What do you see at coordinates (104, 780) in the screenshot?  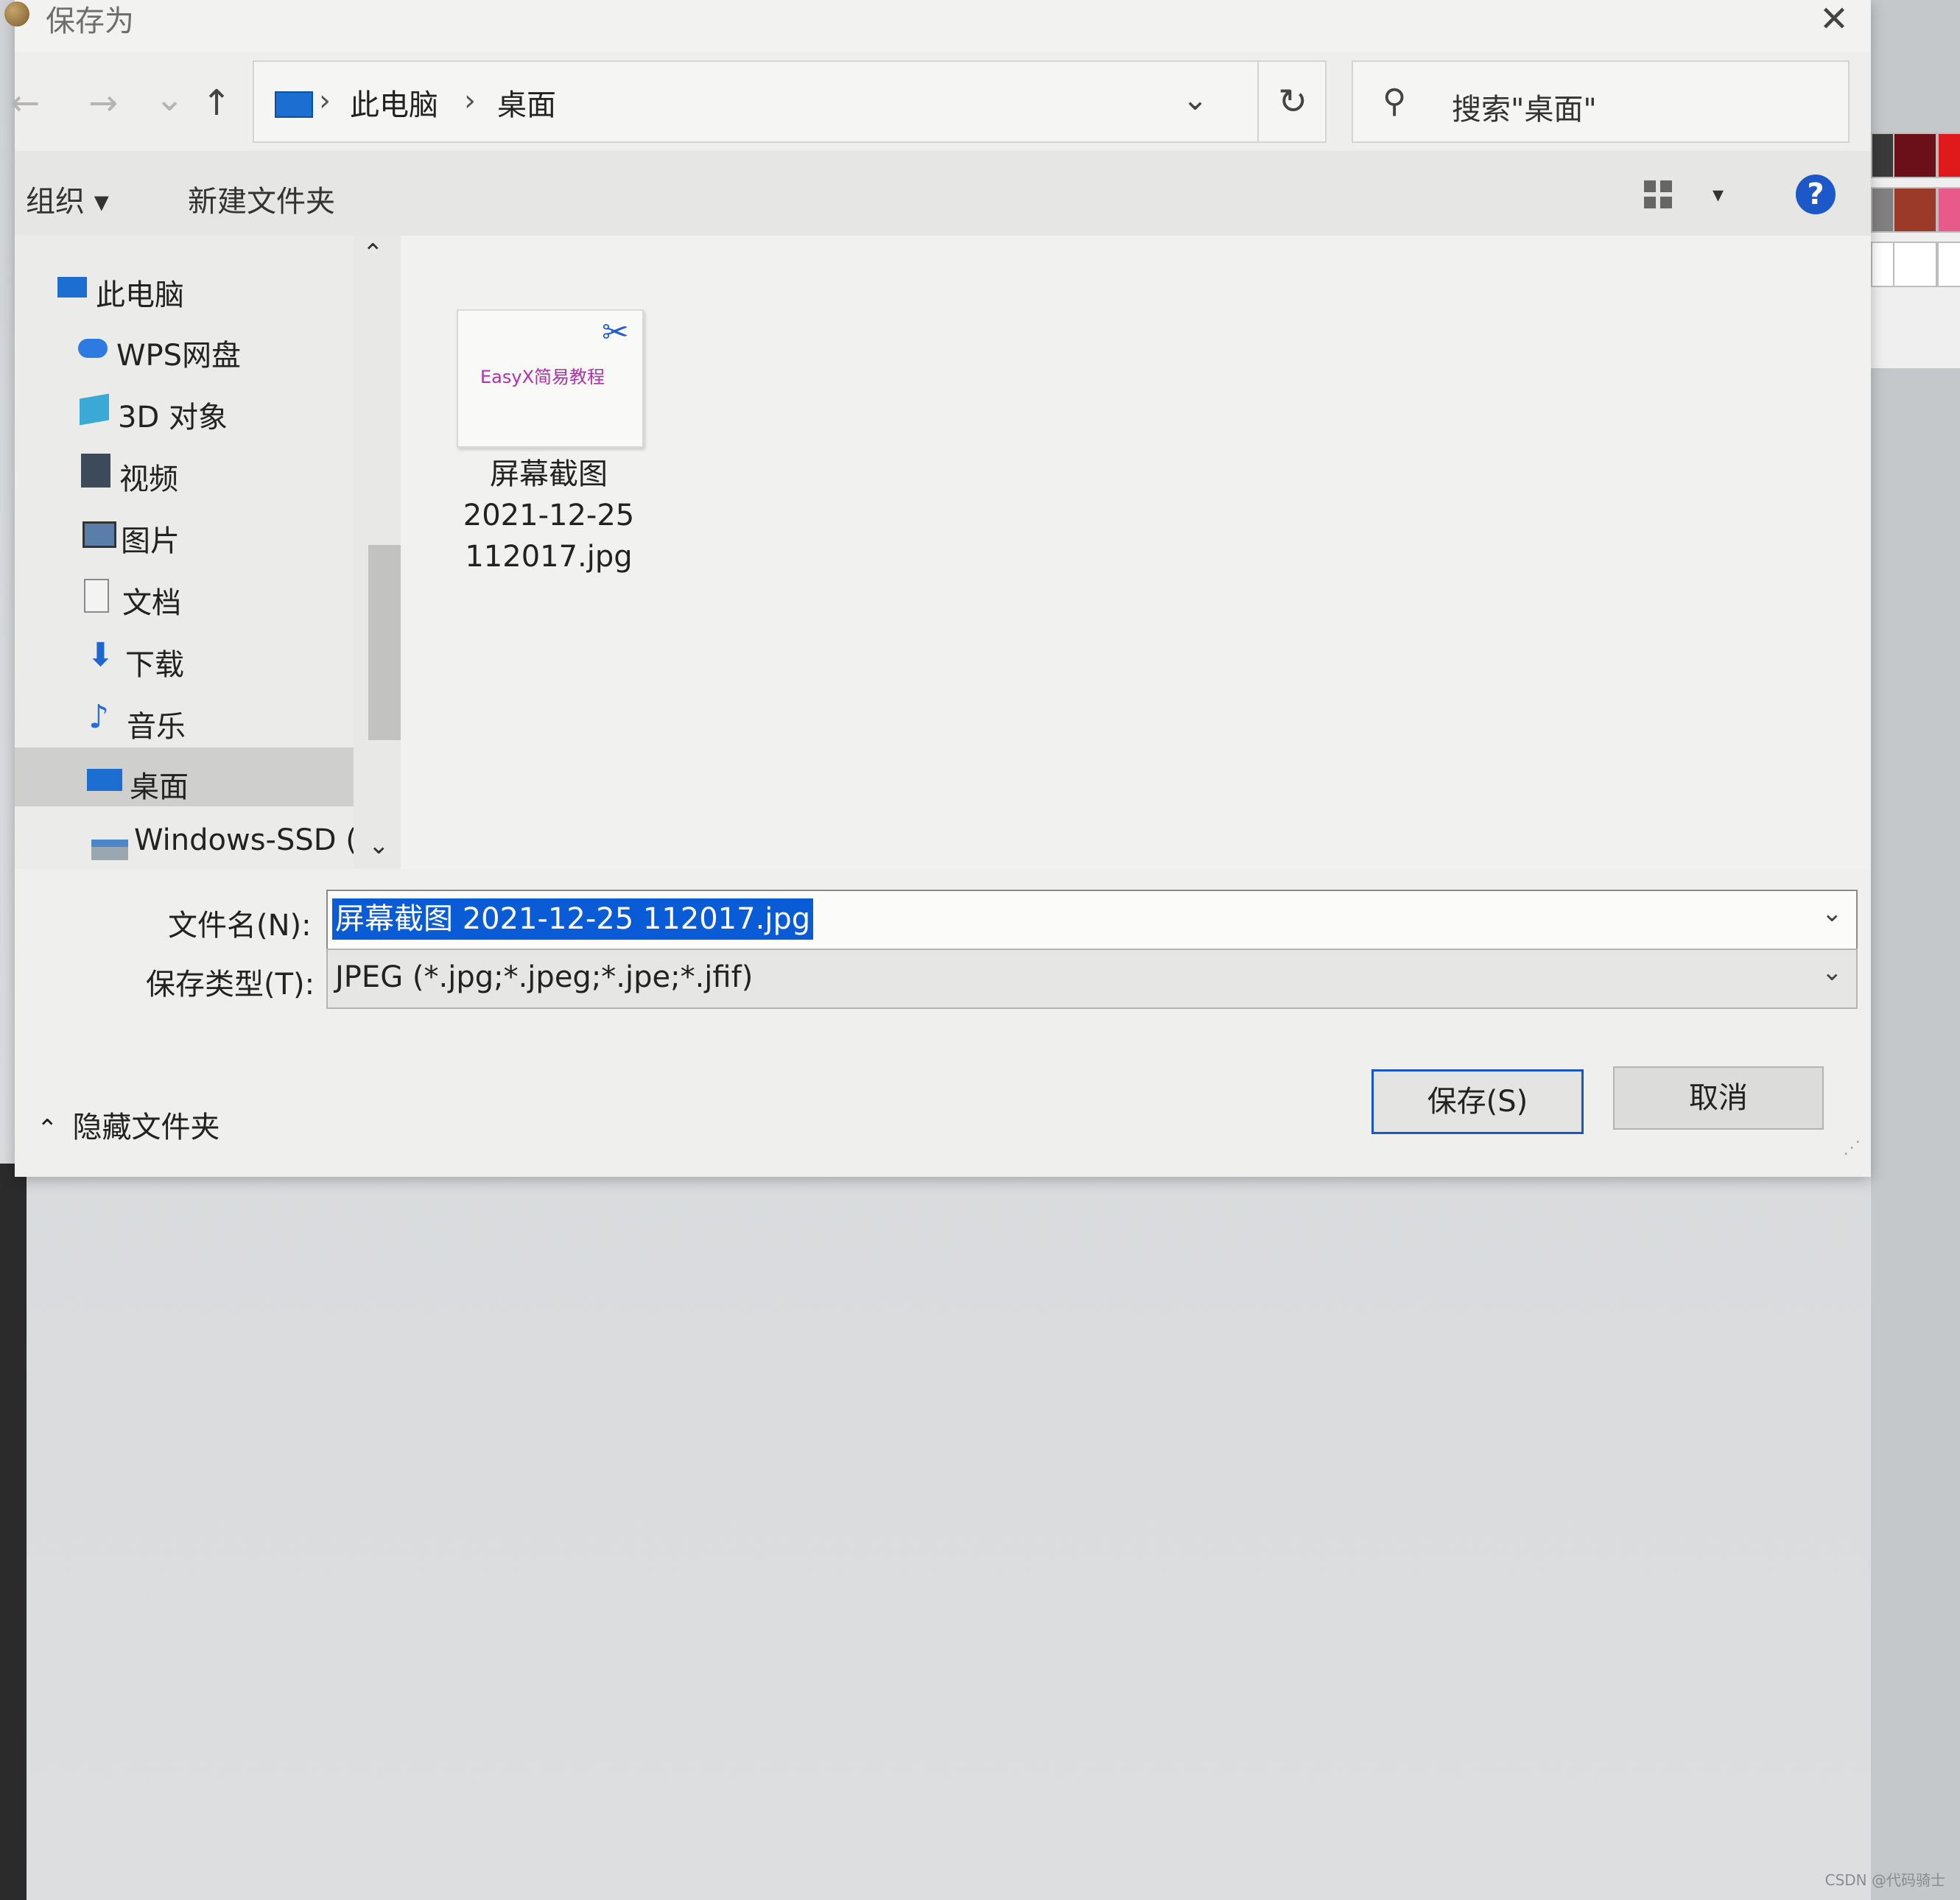 I see `desktop-icon` at bounding box center [104, 780].